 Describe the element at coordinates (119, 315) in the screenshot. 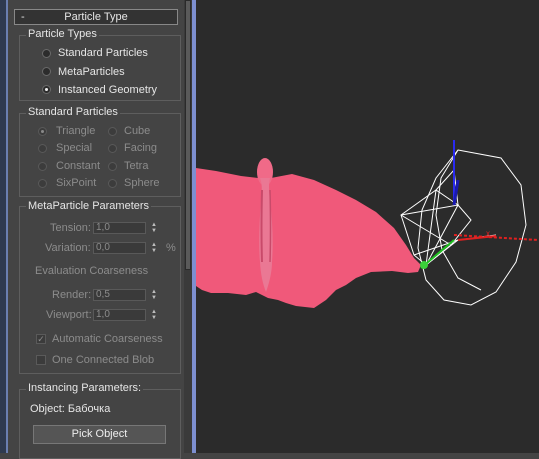

I see `viewport-coarseness-input: 1,0` at that location.